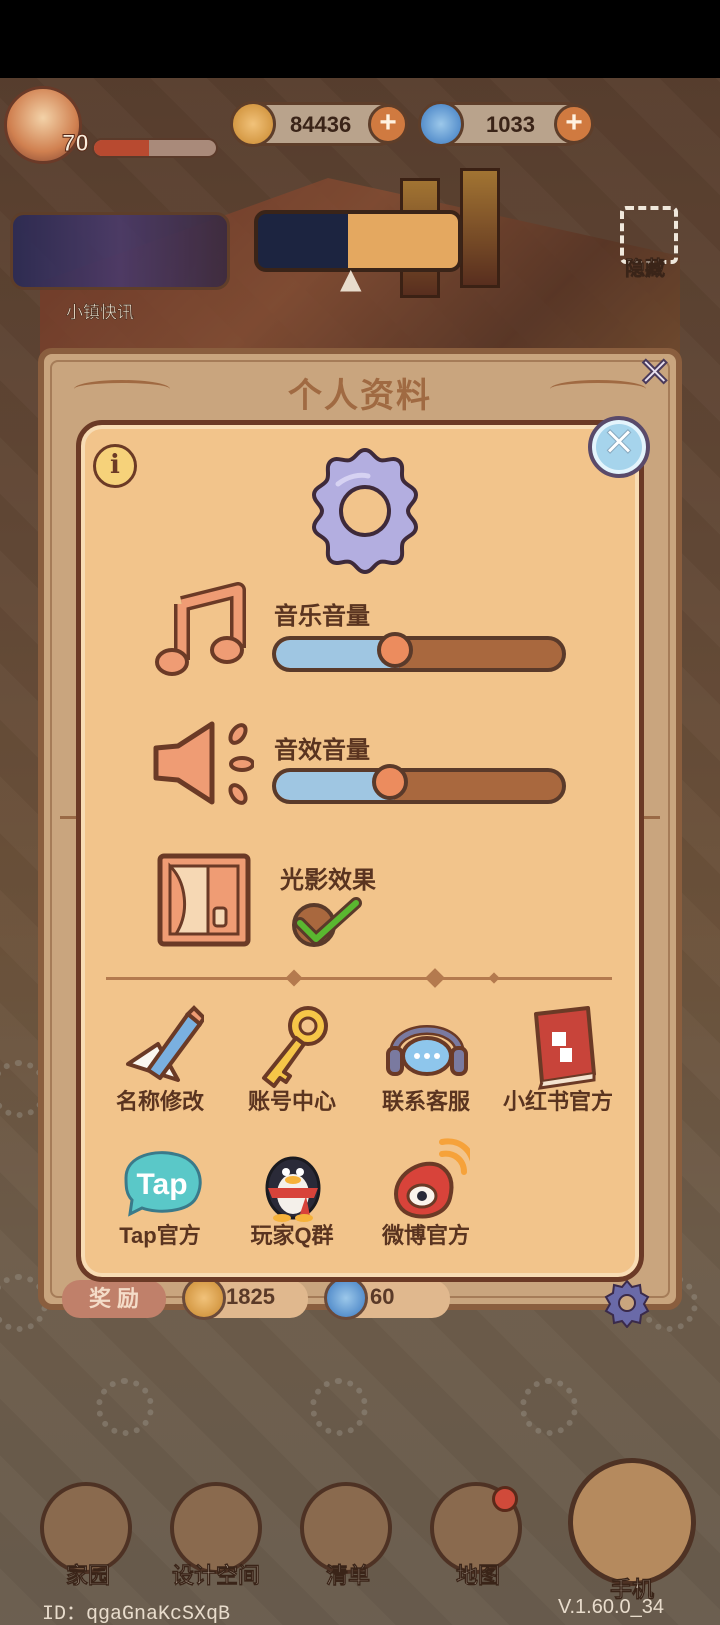  I want to click on add-coins-button: +, so click(388, 124).